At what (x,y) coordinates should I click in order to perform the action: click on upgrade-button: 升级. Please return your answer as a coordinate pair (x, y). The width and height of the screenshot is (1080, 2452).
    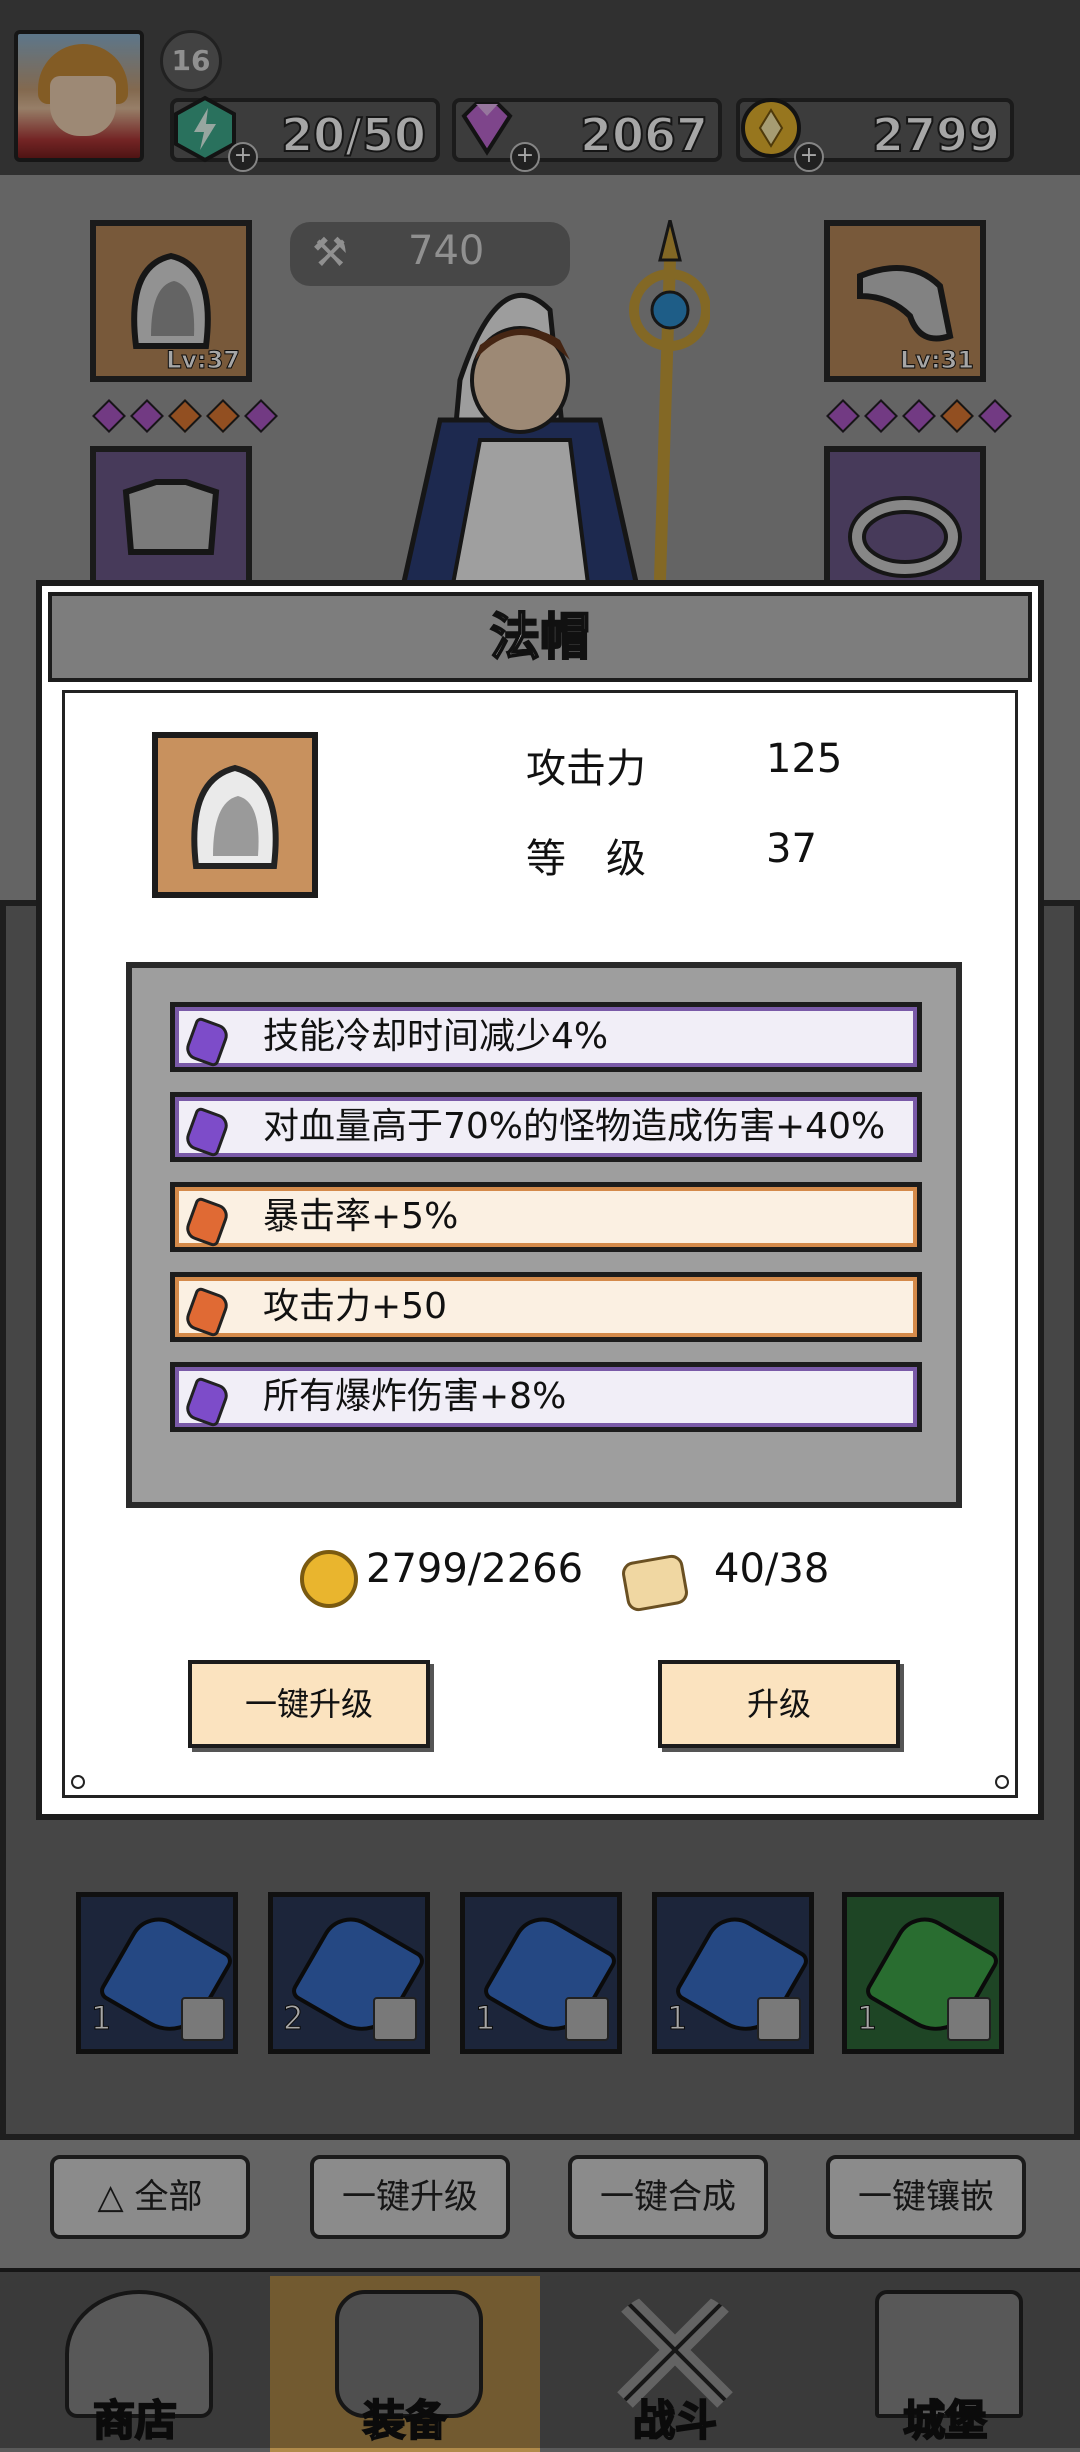
    Looking at the image, I should click on (779, 1704).